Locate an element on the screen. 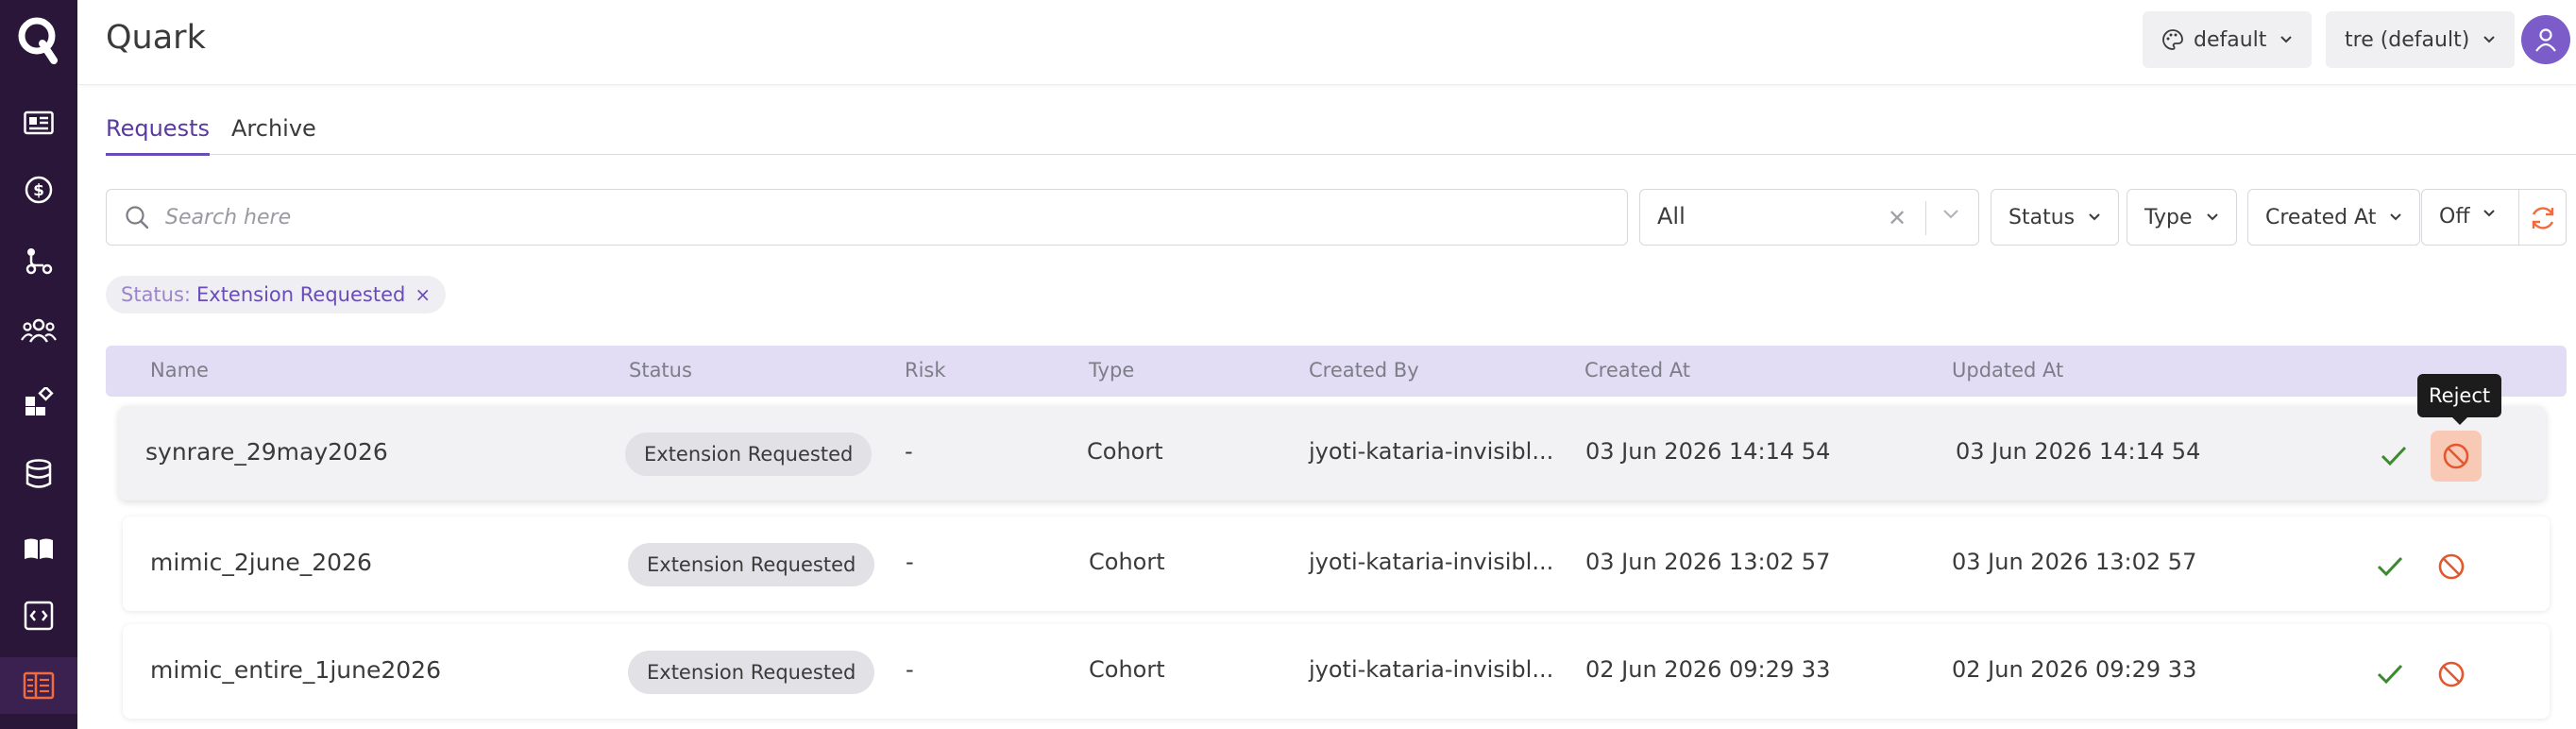  row-updated-at: 03 Jun 2026 13:02 57 is located at coordinates (2074, 562).